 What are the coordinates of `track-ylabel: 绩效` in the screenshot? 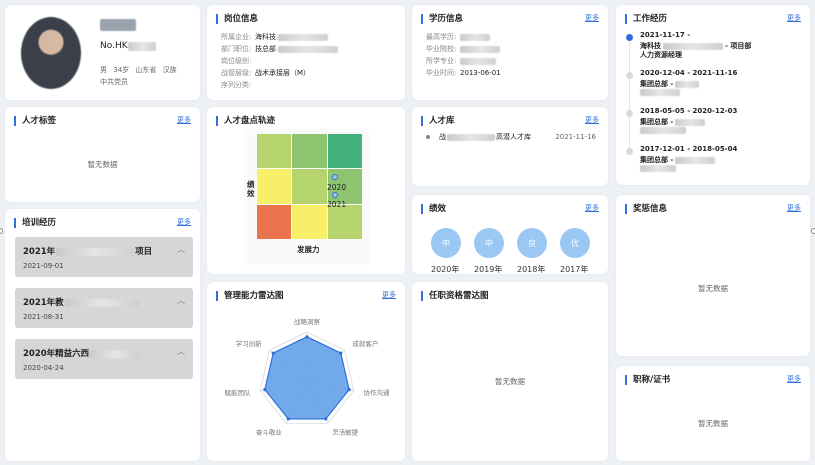 It's located at (251, 189).